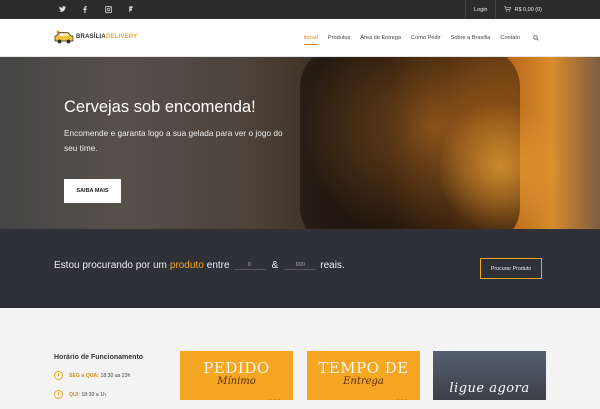  I want to click on hero-title: Cervejas sob encomenda!, so click(160, 107).